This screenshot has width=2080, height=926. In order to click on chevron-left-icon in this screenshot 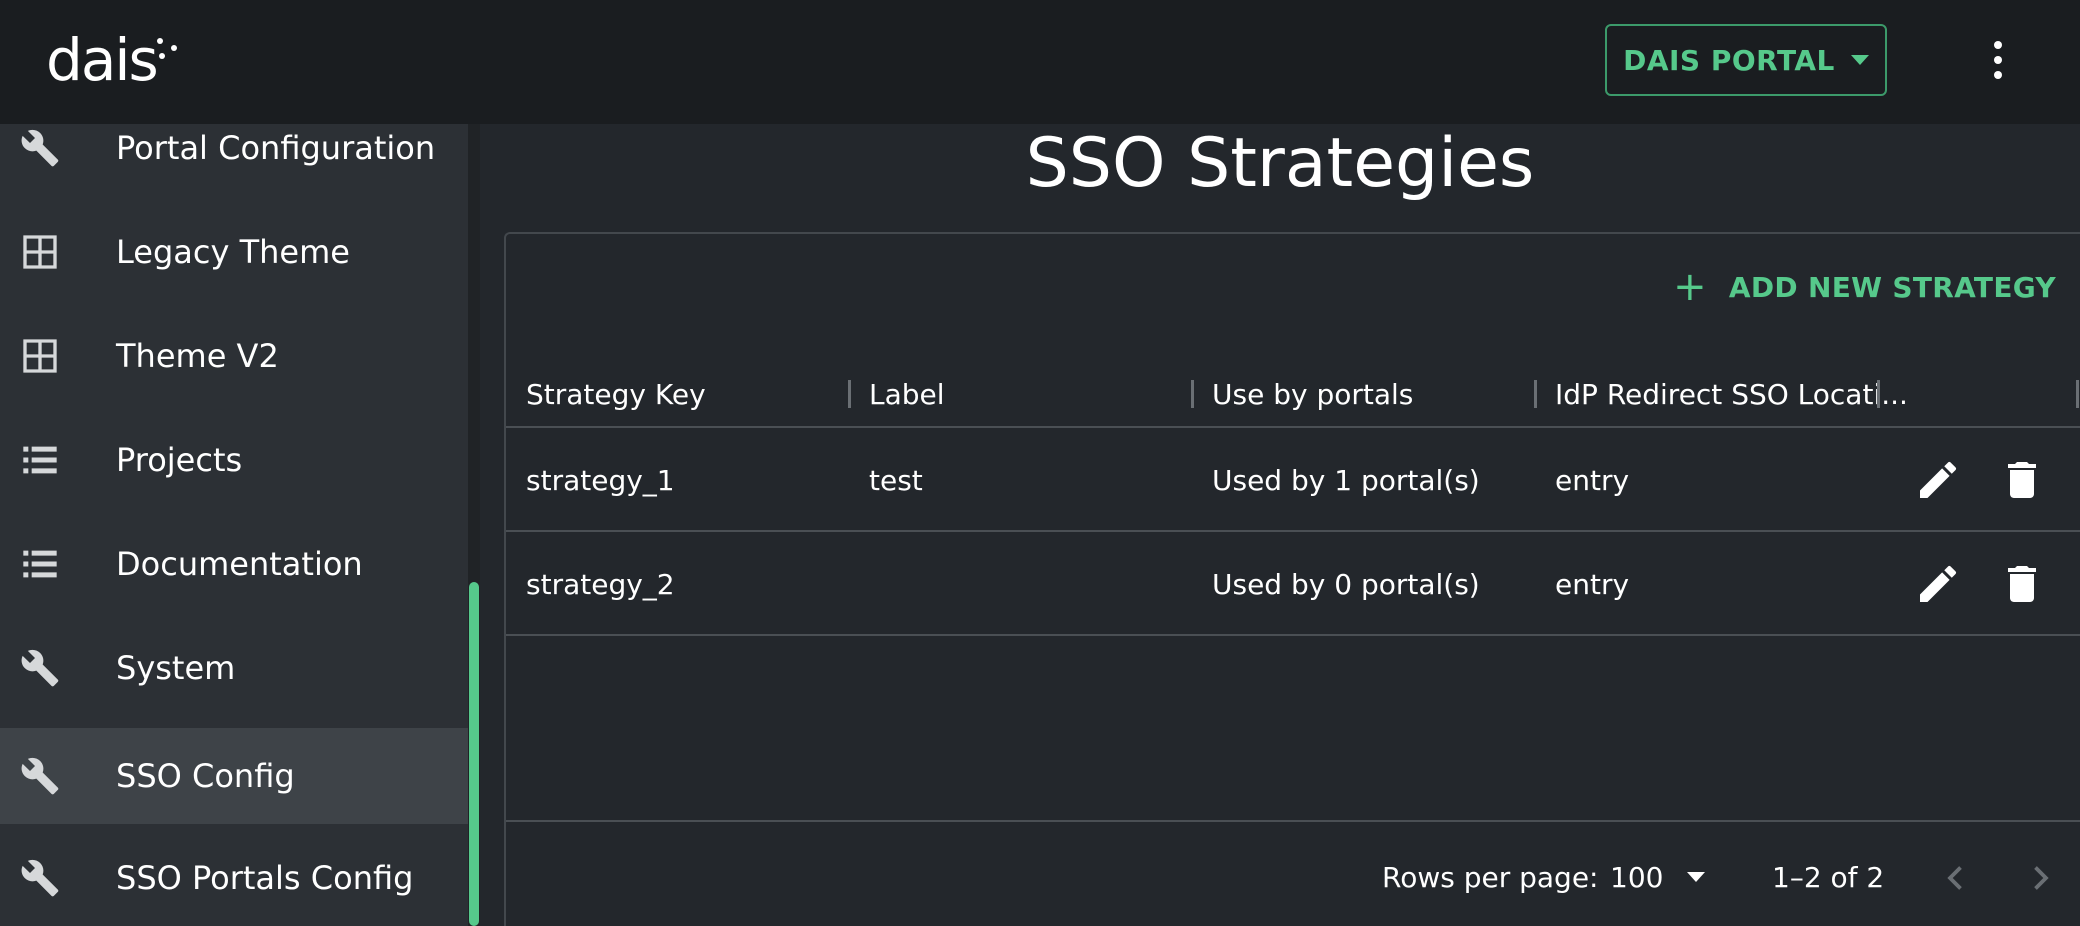, I will do `click(1956, 878)`.